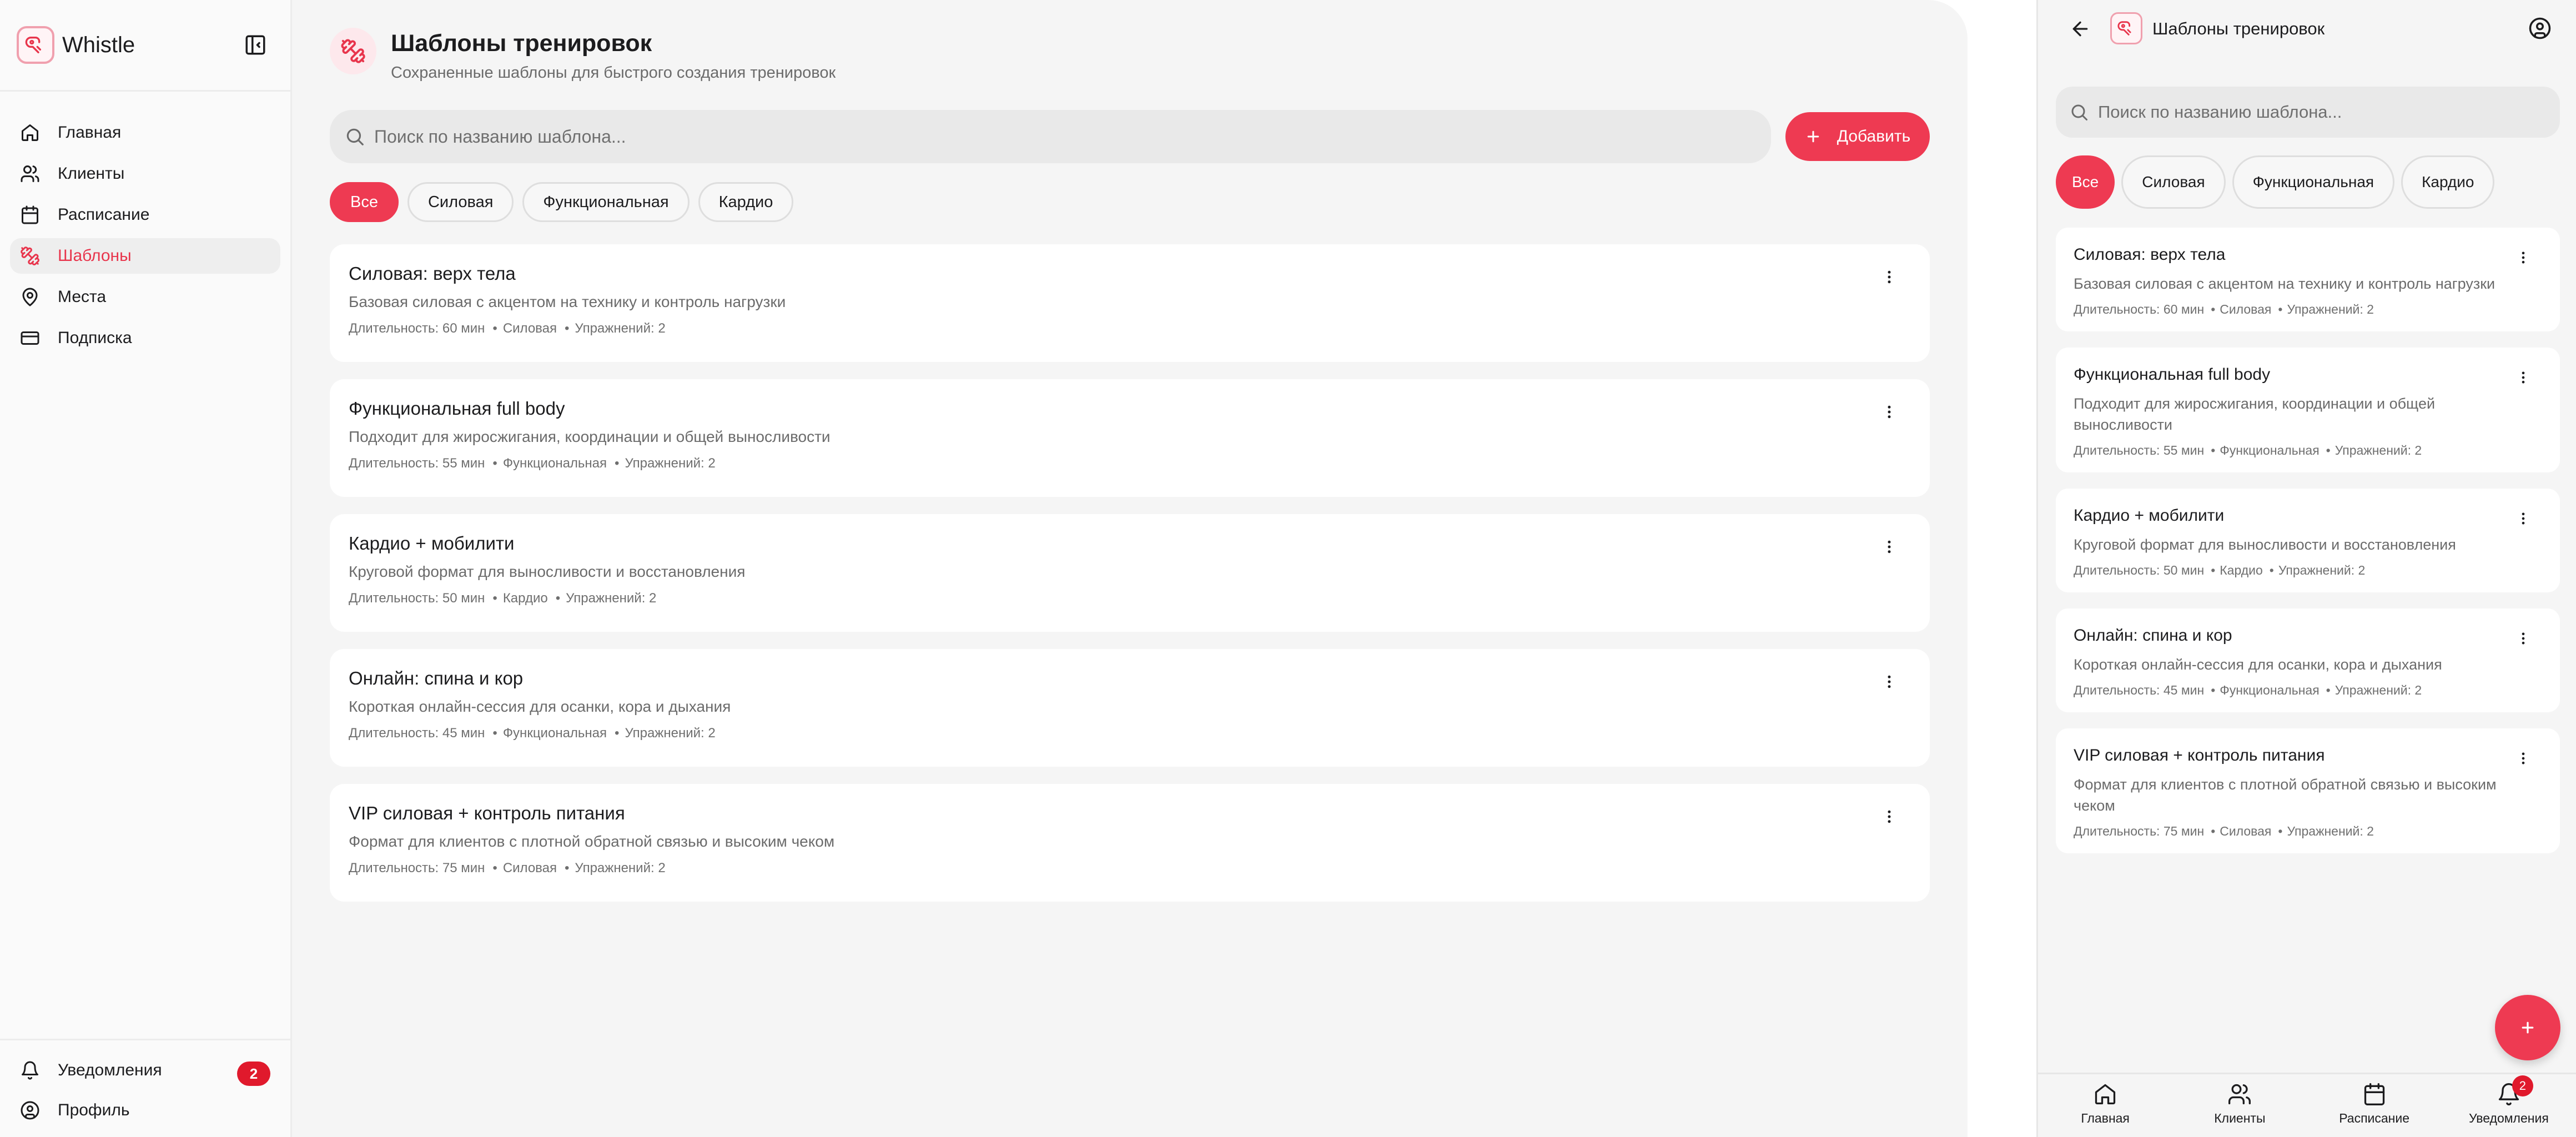 This screenshot has width=2576, height=1137. I want to click on search-icon, so click(355, 136).